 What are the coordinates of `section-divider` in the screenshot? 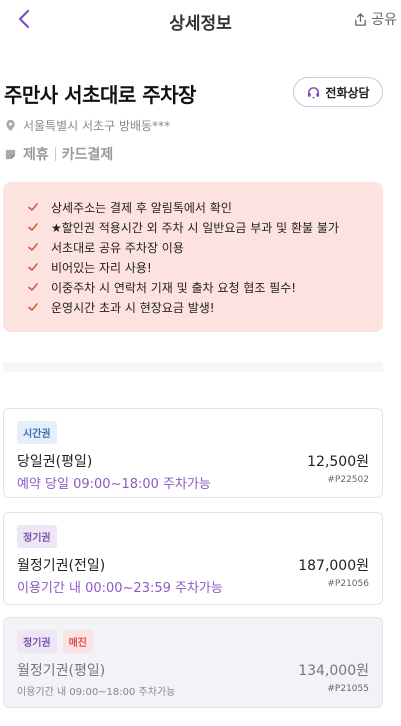 It's located at (193, 367).